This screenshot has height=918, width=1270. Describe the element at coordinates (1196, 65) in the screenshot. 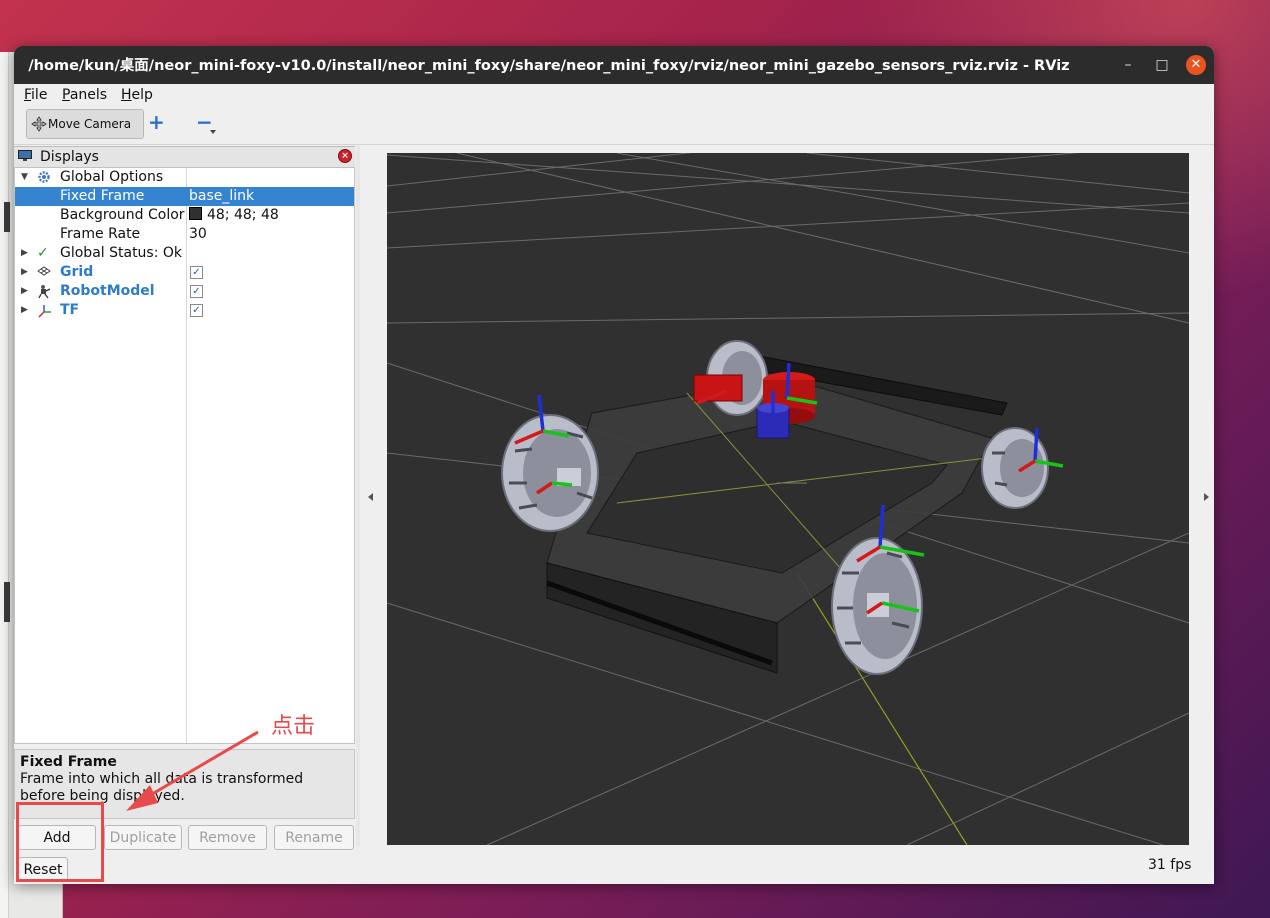

I see `close-button: ✕` at that location.